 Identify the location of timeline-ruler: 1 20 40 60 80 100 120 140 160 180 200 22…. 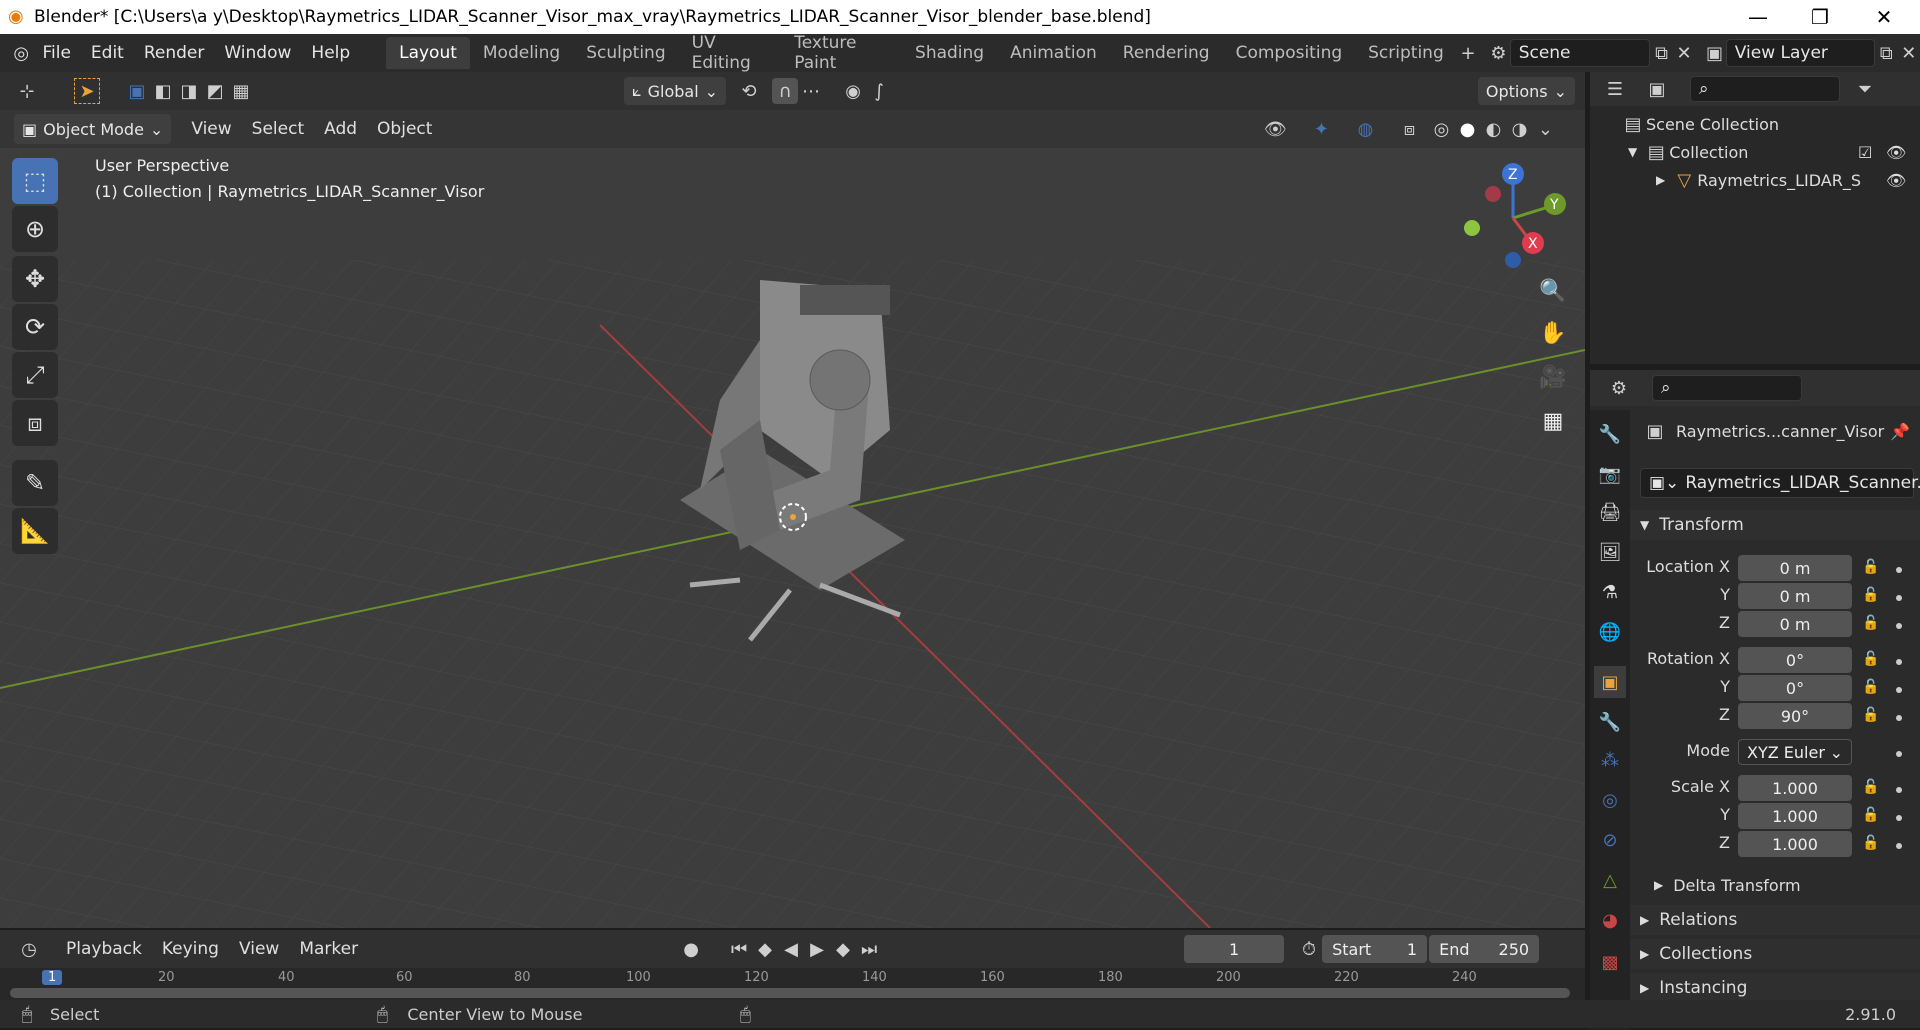
(792, 984).